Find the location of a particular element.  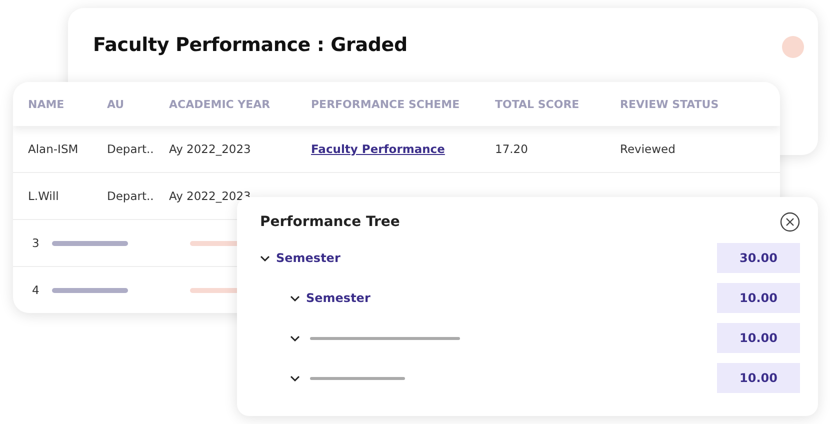

table-cell-text: Alan-ISM is located at coordinates (53, 149).